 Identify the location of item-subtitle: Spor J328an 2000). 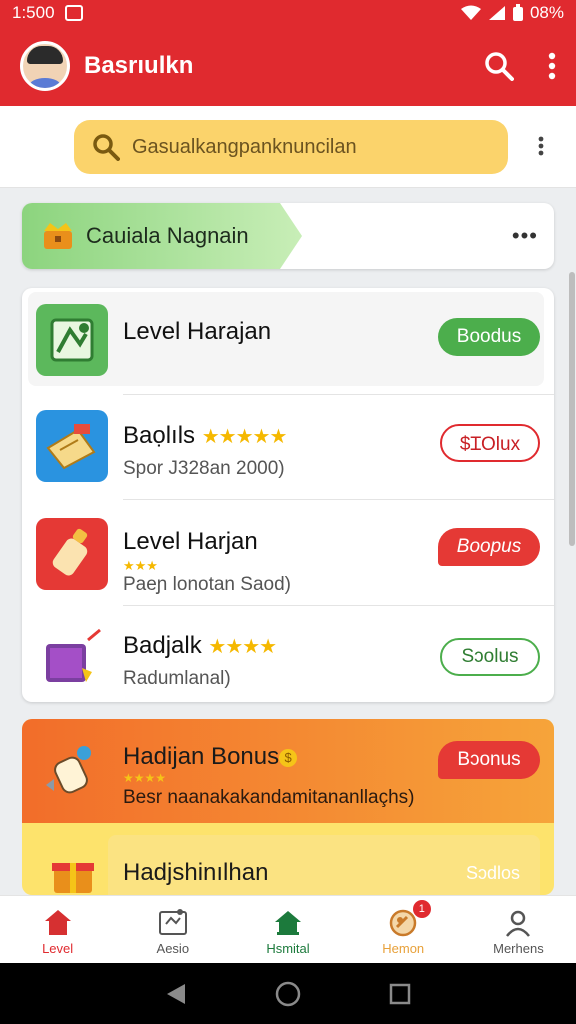
(204, 468).